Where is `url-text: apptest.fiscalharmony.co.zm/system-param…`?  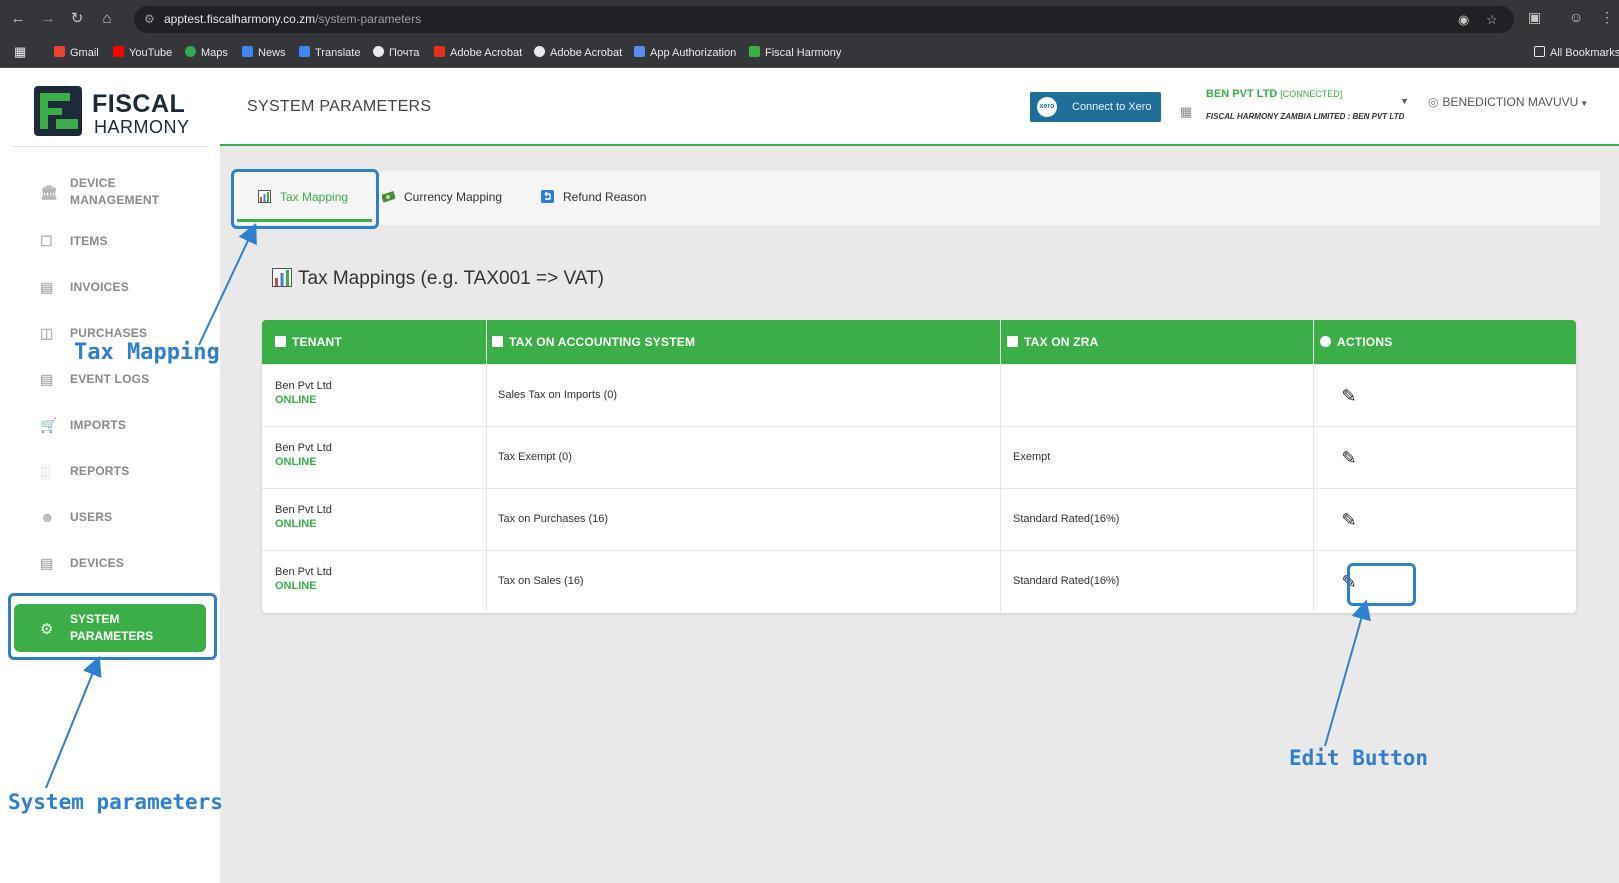 url-text: apptest.fiscalharmony.co.zm/system-param… is located at coordinates (292, 19).